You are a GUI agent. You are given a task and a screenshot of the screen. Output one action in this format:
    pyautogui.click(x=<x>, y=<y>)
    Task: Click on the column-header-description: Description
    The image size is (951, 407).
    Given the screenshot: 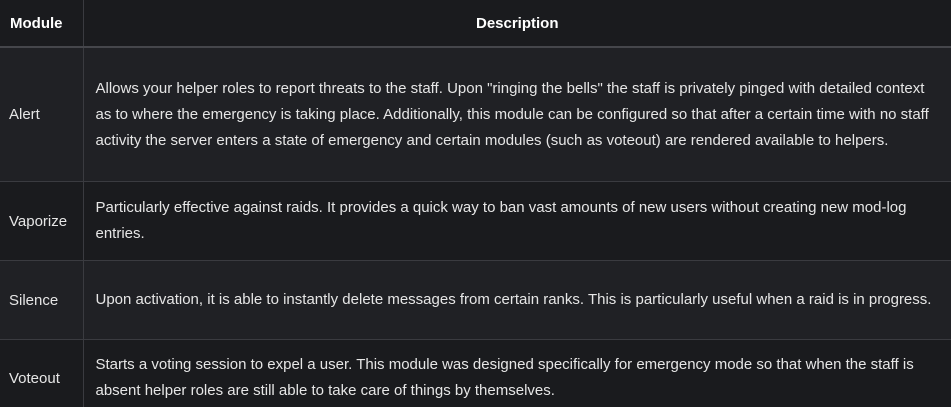 What is the action you would take?
    pyautogui.click(x=517, y=24)
    